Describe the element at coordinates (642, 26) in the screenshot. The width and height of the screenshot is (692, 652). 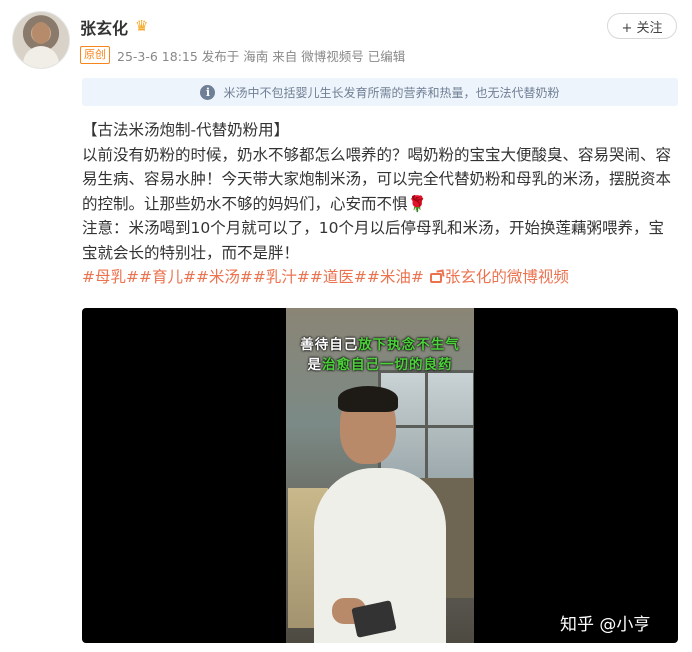
I see `follow-button: + 关注` at that location.